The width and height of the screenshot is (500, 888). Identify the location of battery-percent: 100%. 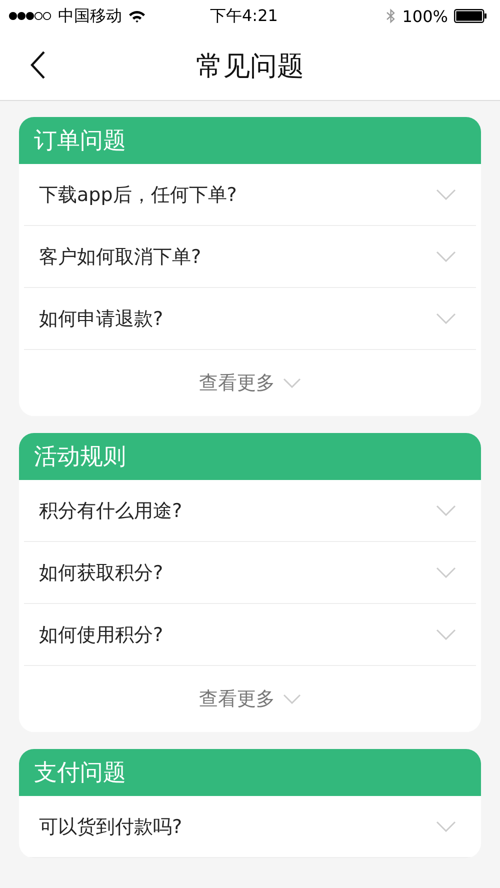
(425, 16).